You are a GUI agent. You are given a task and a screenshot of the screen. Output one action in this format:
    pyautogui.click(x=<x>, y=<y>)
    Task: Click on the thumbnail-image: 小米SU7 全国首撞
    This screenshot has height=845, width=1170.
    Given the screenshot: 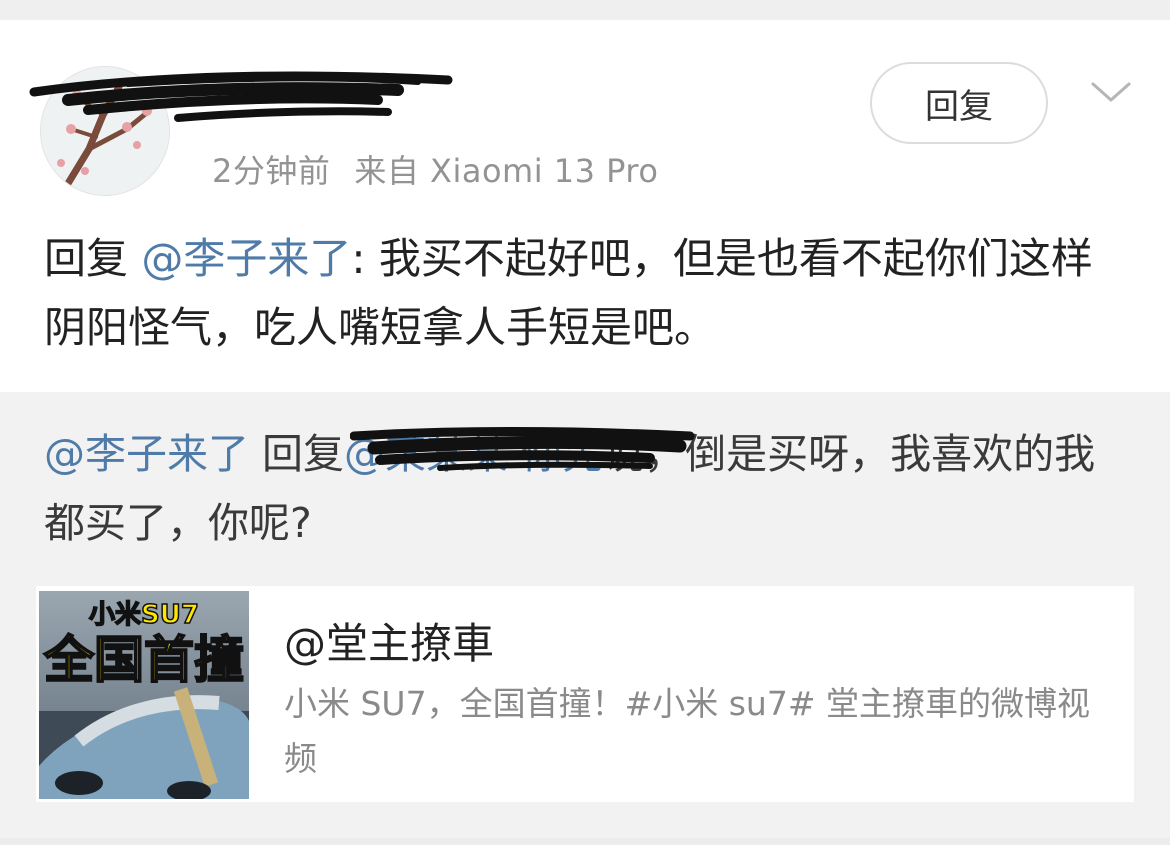 What is the action you would take?
    pyautogui.click(x=144, y=695)
    